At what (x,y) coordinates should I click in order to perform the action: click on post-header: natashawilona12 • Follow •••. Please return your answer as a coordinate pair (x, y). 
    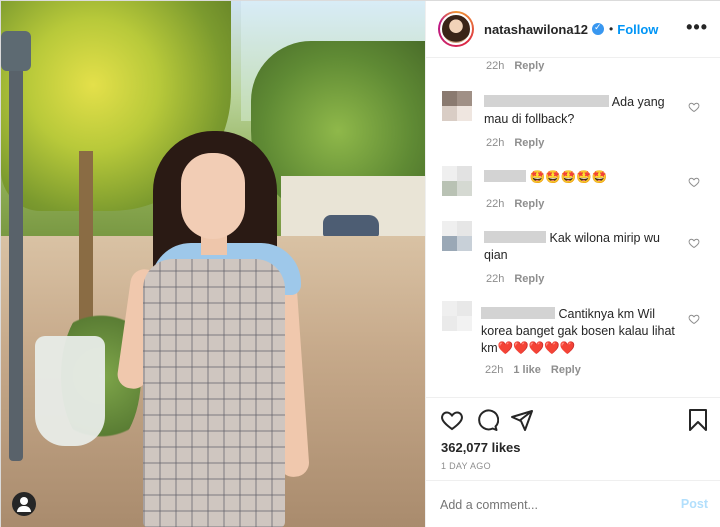
    Looking at the image, I should click on (573, 29).